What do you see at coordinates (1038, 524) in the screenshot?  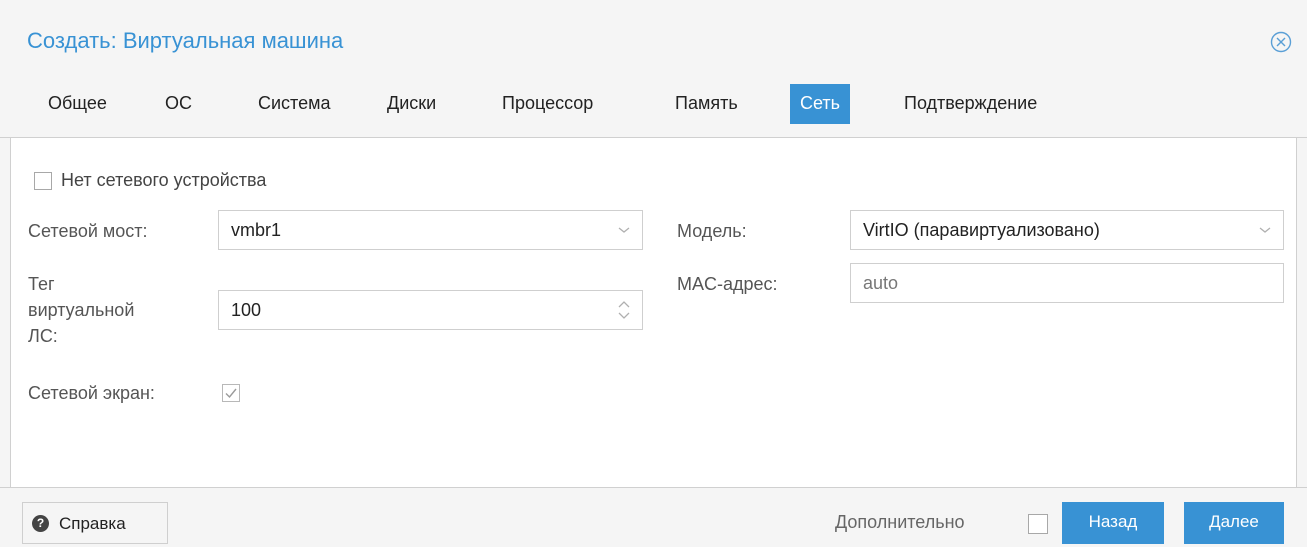 I see `advanced-checkbox` at bounding box center [1038, 524].